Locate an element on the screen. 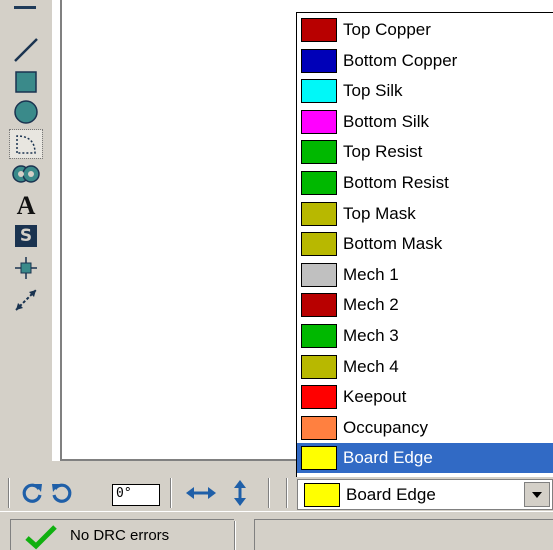 The image size is (553, 550). layer-option: Mech 1 is located at coordinates (425, 275).